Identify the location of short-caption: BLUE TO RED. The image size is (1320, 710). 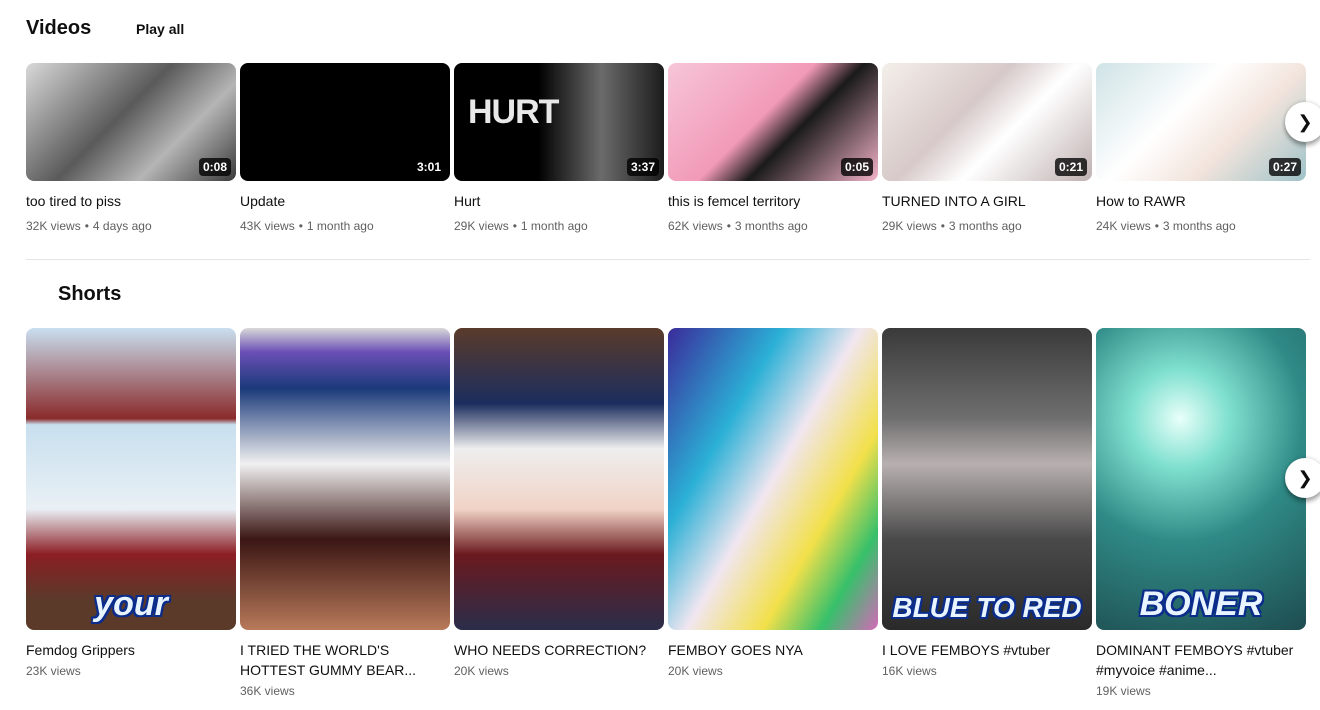
(987, 607).